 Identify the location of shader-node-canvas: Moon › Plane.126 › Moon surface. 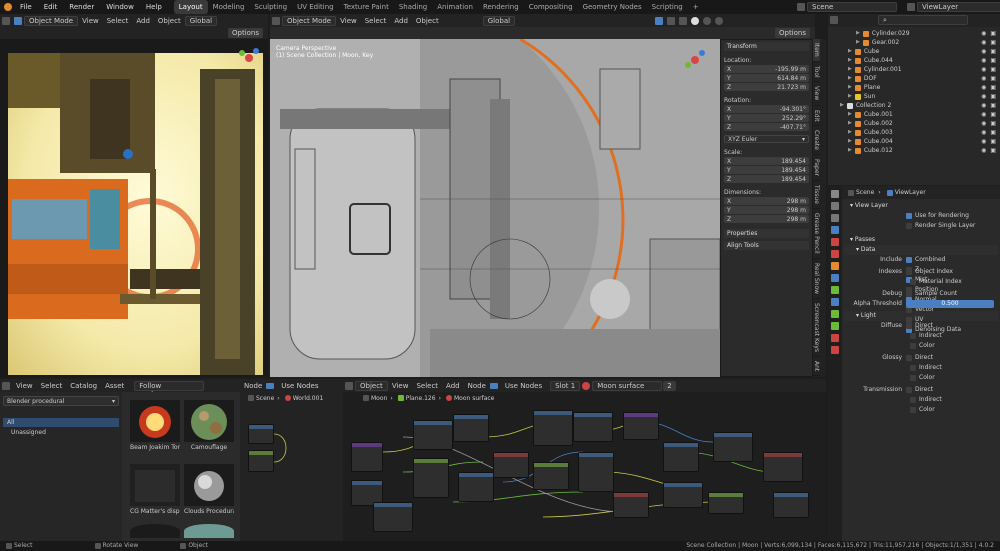
(584, 466).